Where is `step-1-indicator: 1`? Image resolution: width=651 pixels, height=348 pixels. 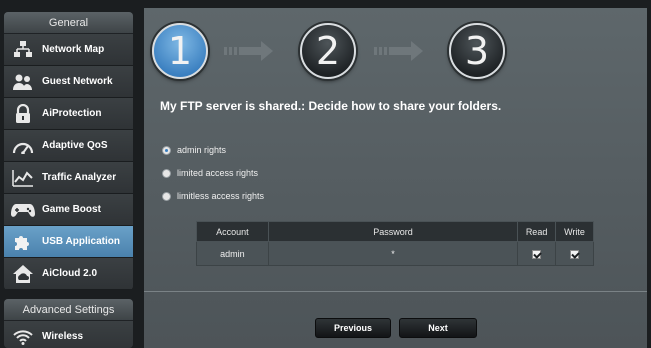
step-1-indicator: 1 is located at coordinates (180, 51).